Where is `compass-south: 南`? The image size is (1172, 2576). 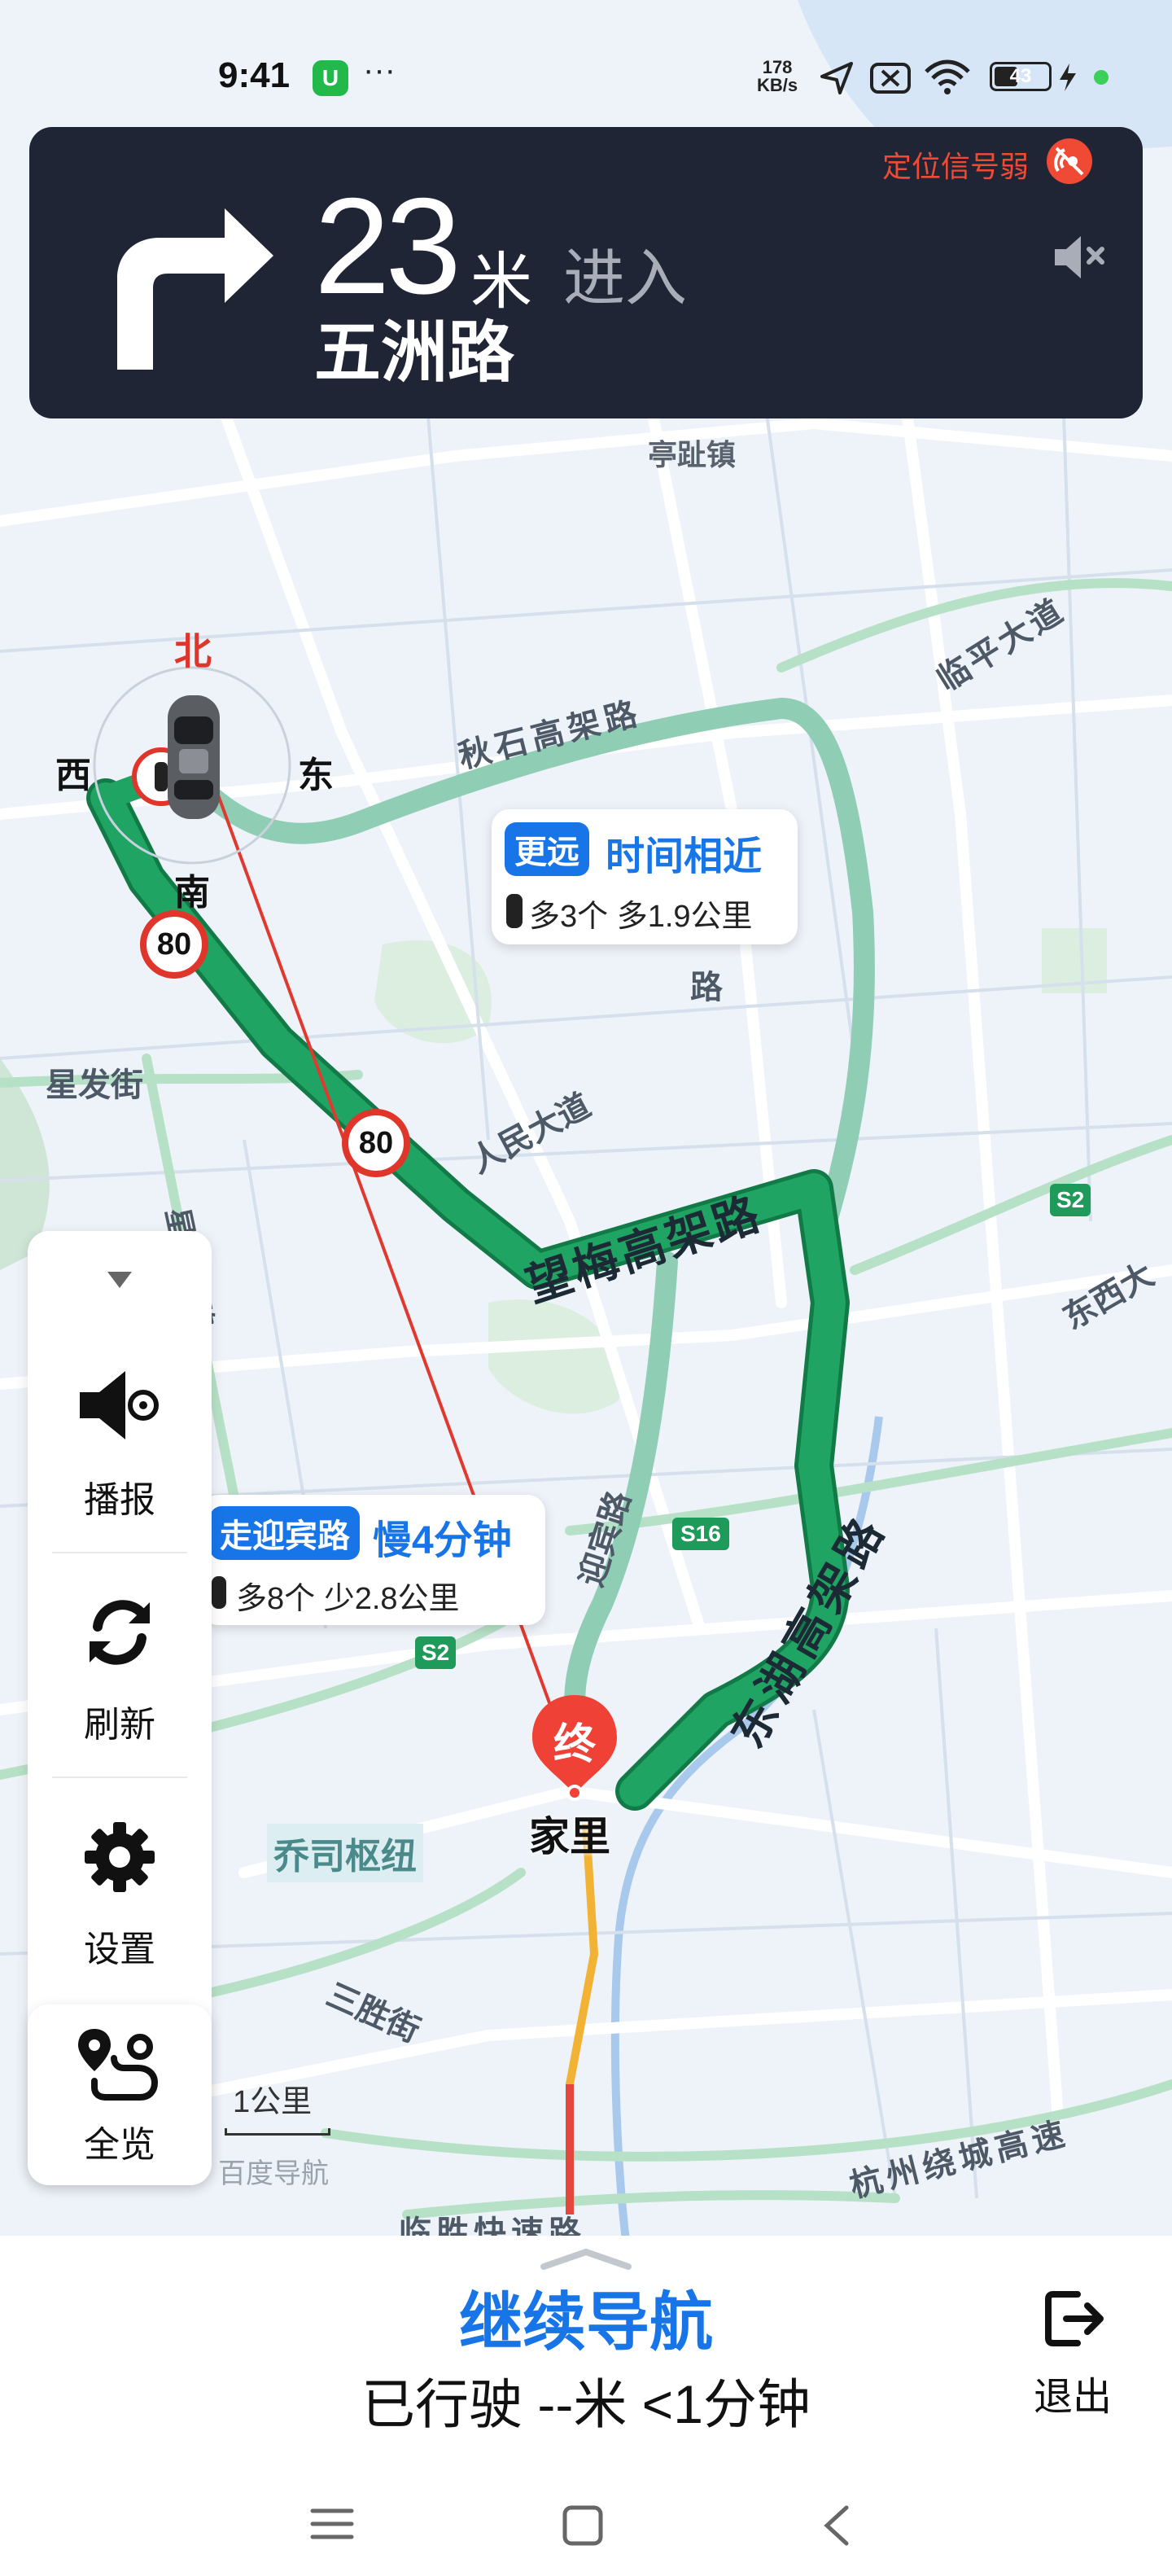 compass-south: 南 is located at coordinates (192, 893).